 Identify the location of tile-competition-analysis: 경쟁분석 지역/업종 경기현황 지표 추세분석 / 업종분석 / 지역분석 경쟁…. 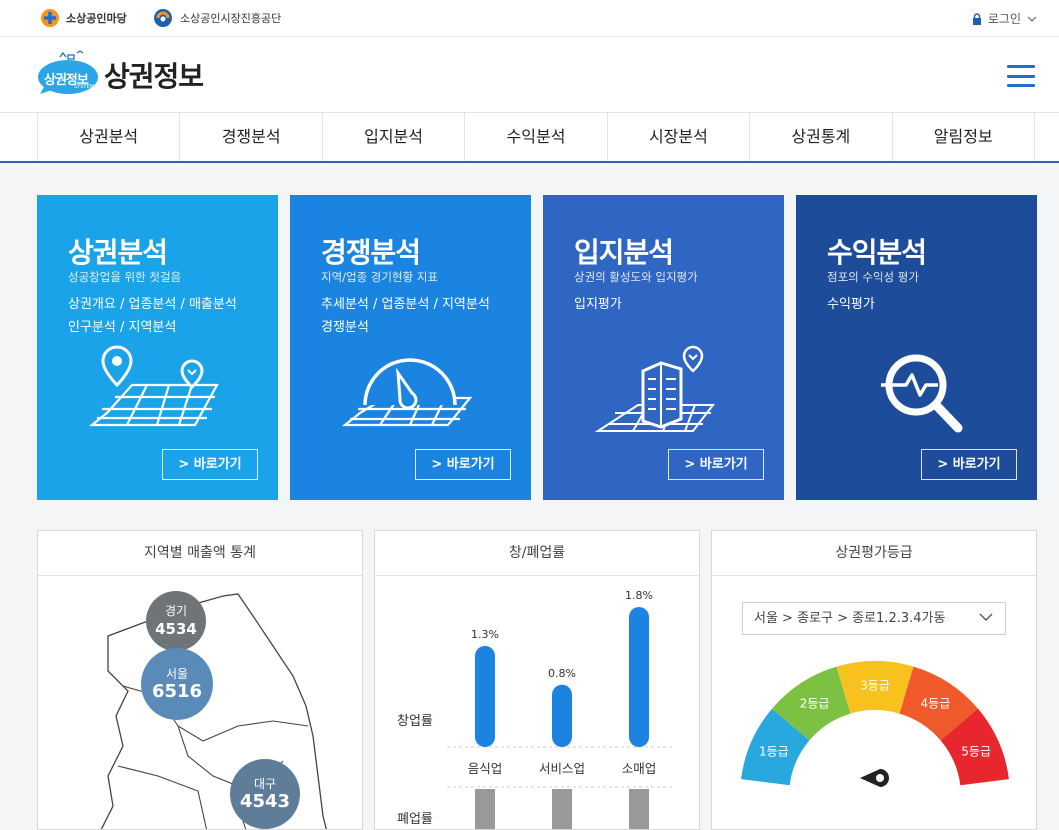
(410, 347).